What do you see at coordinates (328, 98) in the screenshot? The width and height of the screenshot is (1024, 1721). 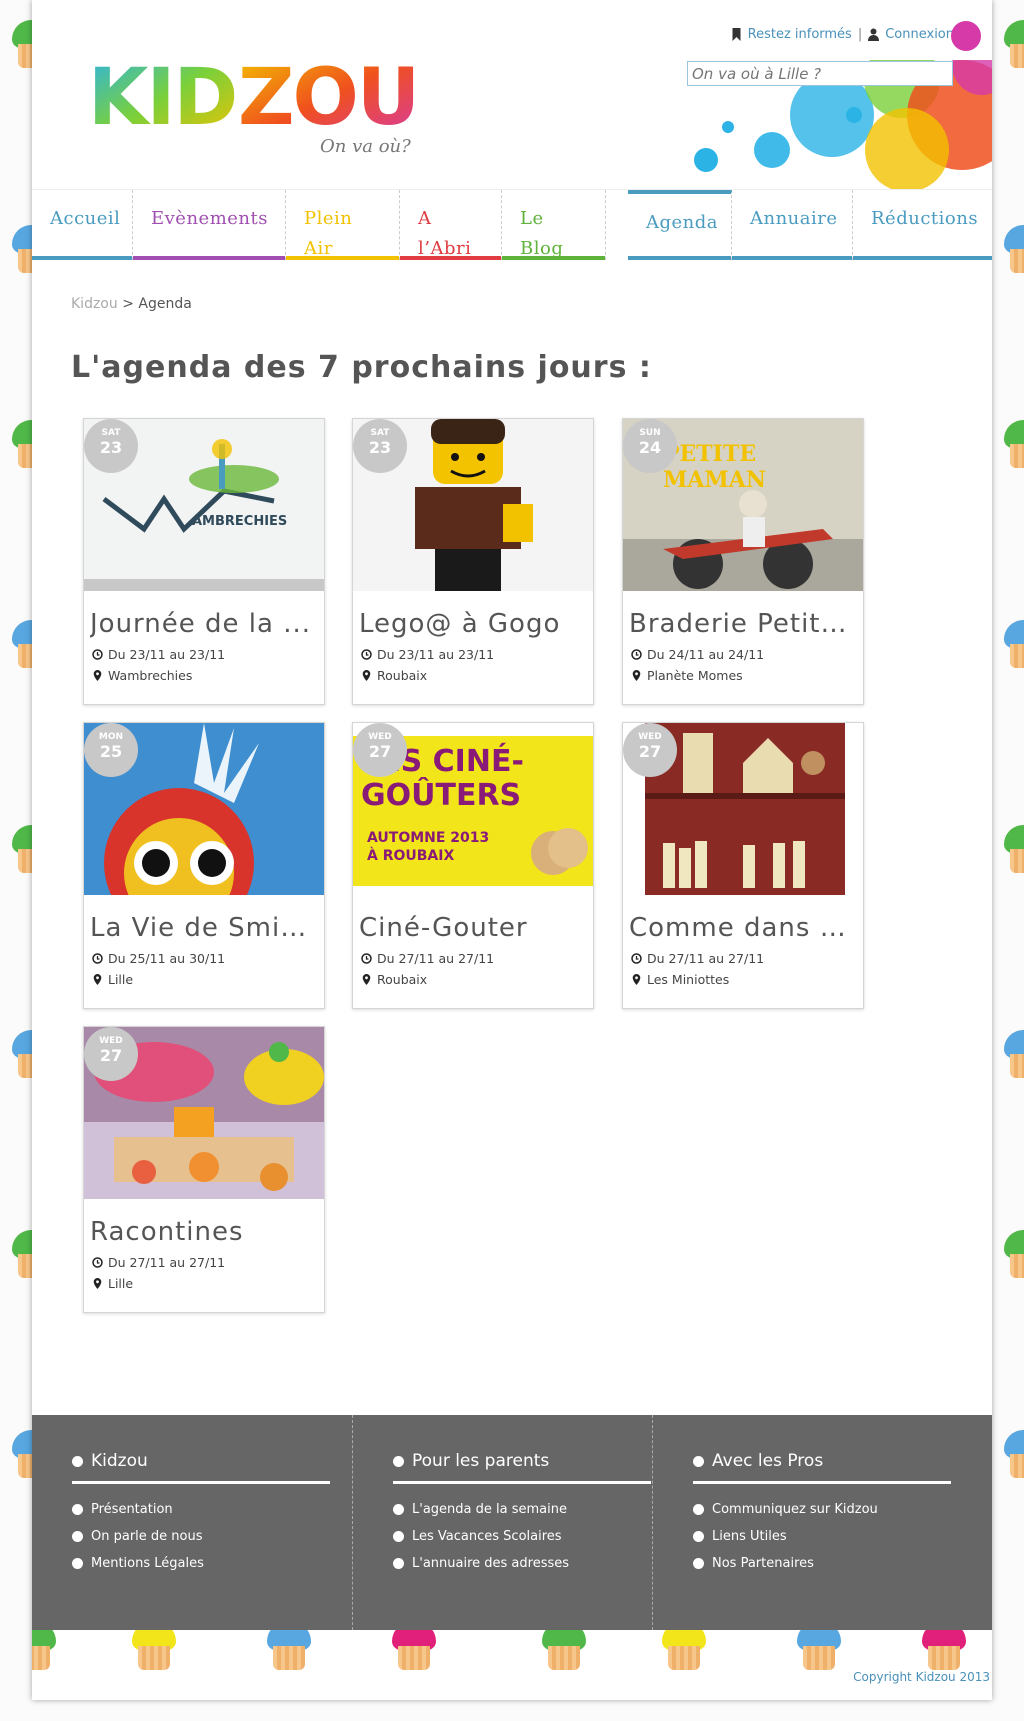 I see `svg-text: ZOU` at bounding box center [328, 98].